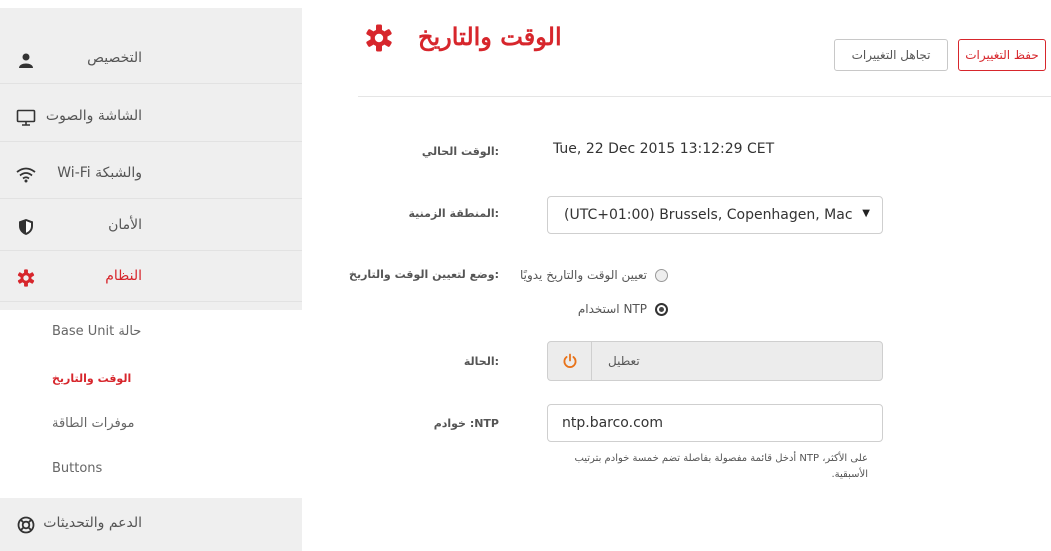 Image resolution: width=1051 pixels, height=551 pixels. Describe the element at coordinates (93, 423) in the screenshot. I see `subnav-item-power-savers: موفرات الطاقة` at that location.